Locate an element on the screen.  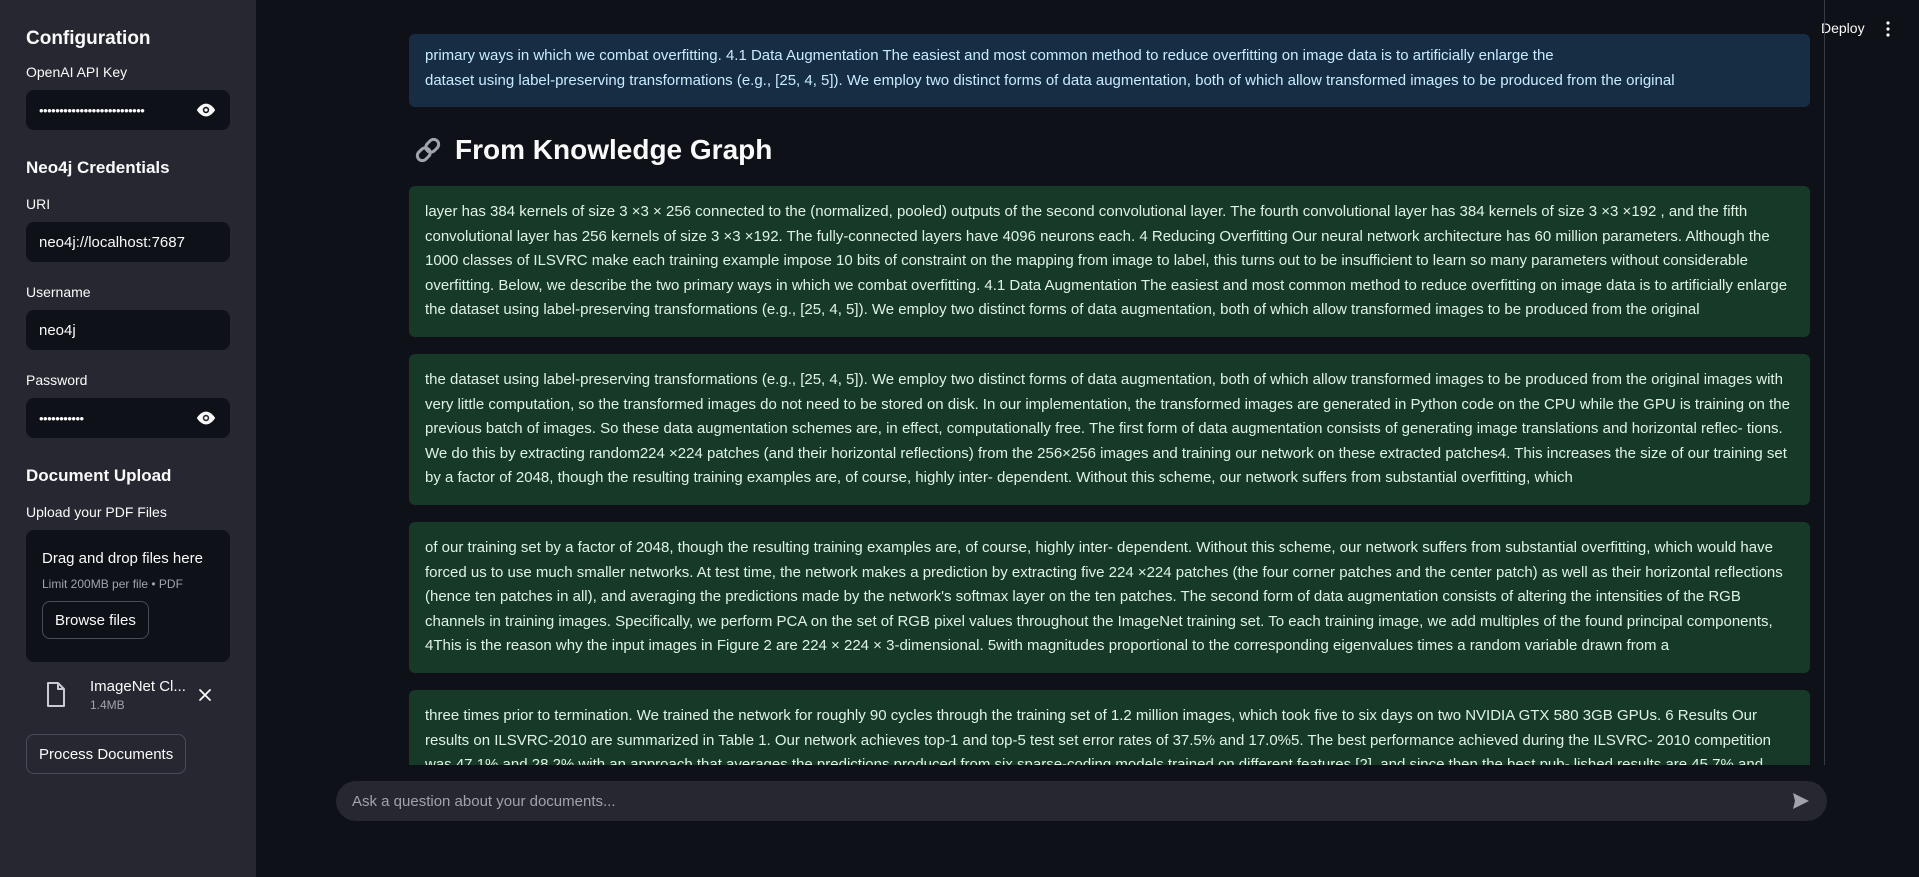
username-label: Username is located at coordinates (58, 292).